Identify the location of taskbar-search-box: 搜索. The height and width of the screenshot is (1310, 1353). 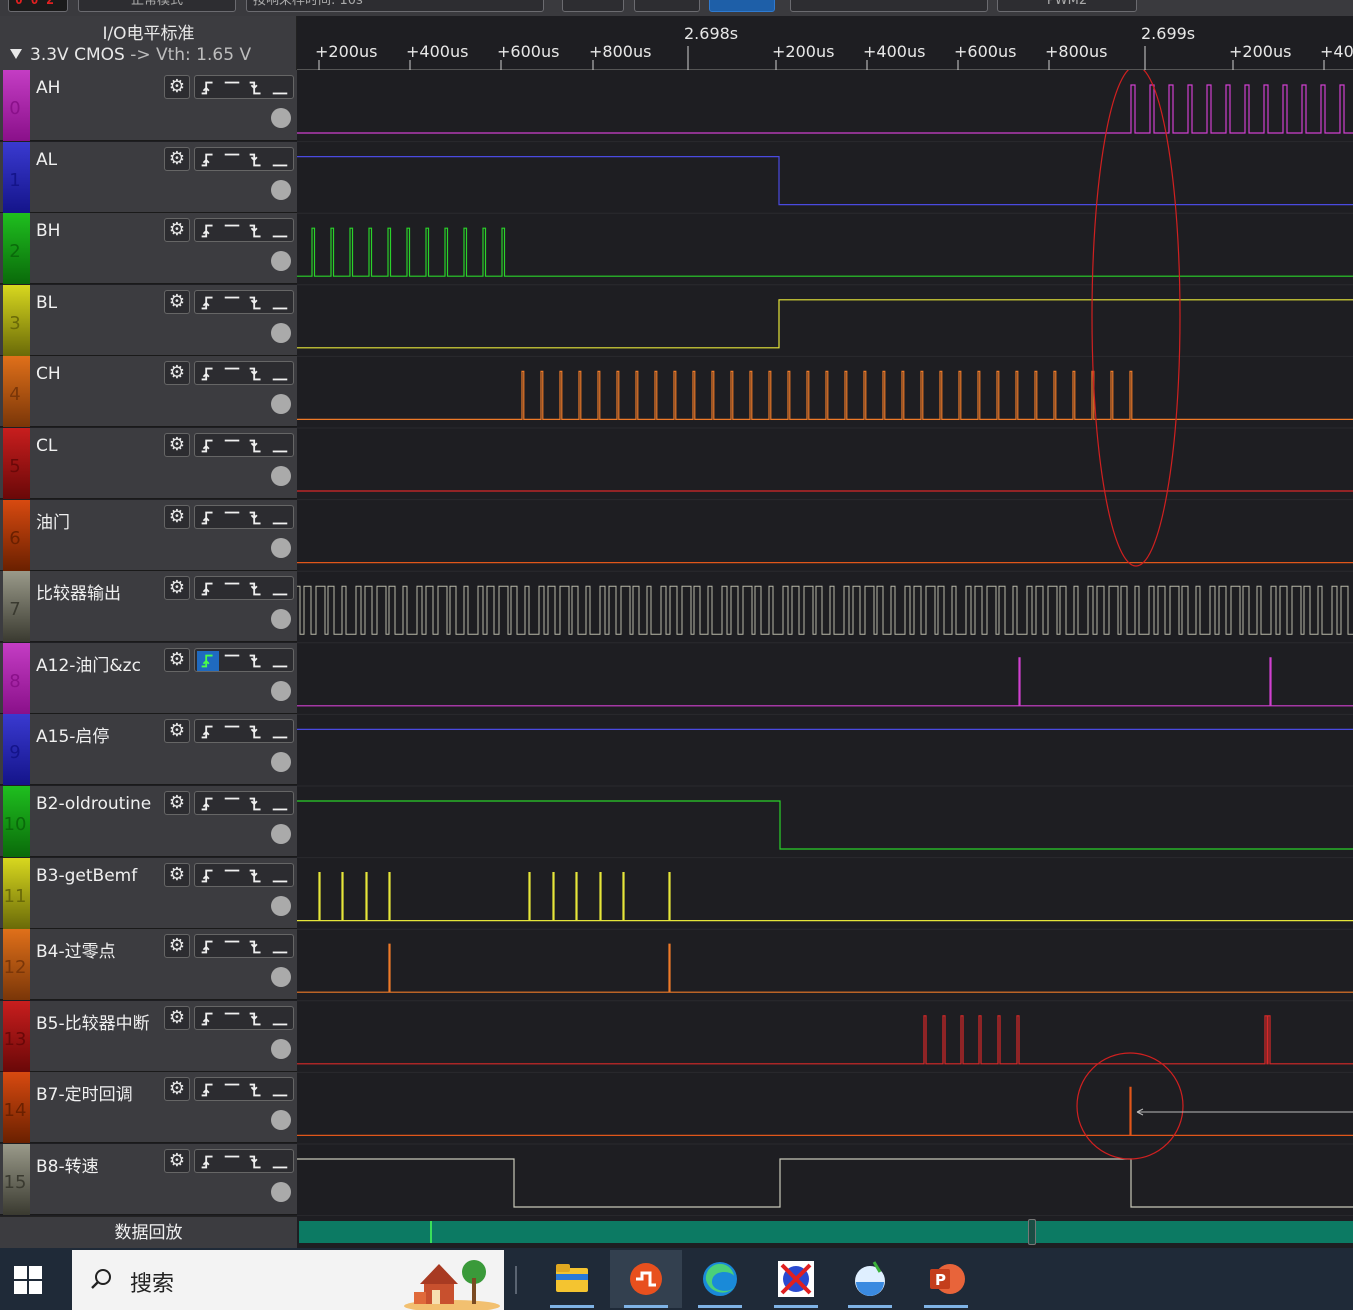
(288, 1280).